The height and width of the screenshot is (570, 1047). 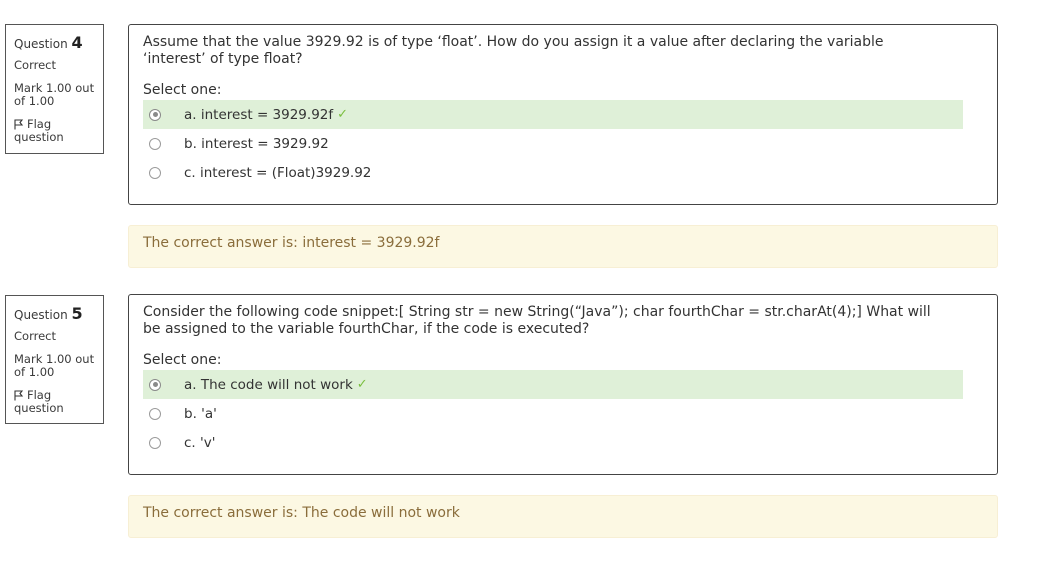 I want to click on answer-option-a: a. The code will not work ✓, so click(x=553, y=384).